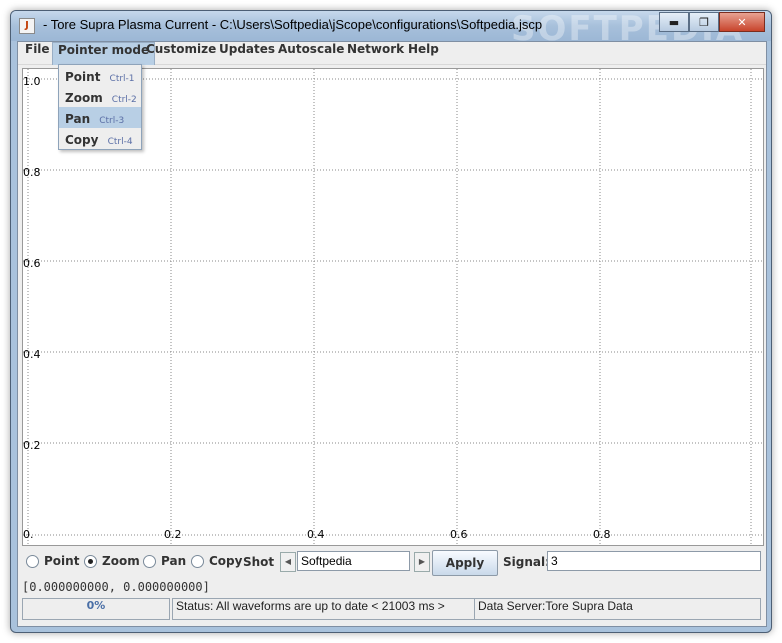  Describe the element at coordinates (121, 561) in the screenshot. I see `radio-label: Zoom` at that location.